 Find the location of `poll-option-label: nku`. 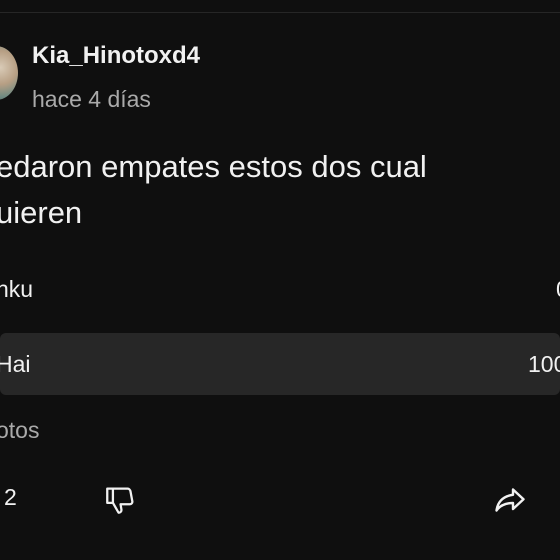

poll-option-label: nku is located at coordinates (17, 288).